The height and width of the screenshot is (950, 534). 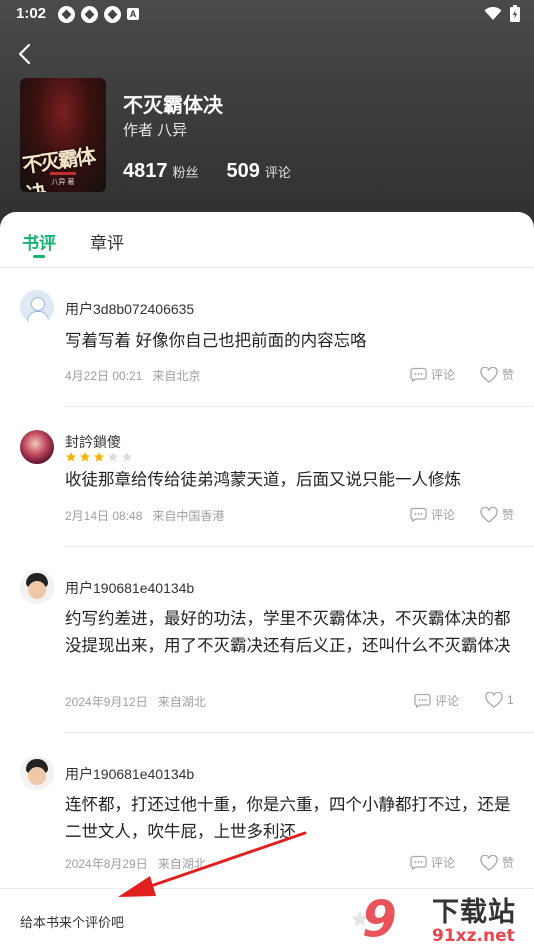 What do you see at coordinates (144, 515) in the screenshot?
I see `review-meta: 2月14日 08:48 来自中国香港` at bounding box center [144, 515].